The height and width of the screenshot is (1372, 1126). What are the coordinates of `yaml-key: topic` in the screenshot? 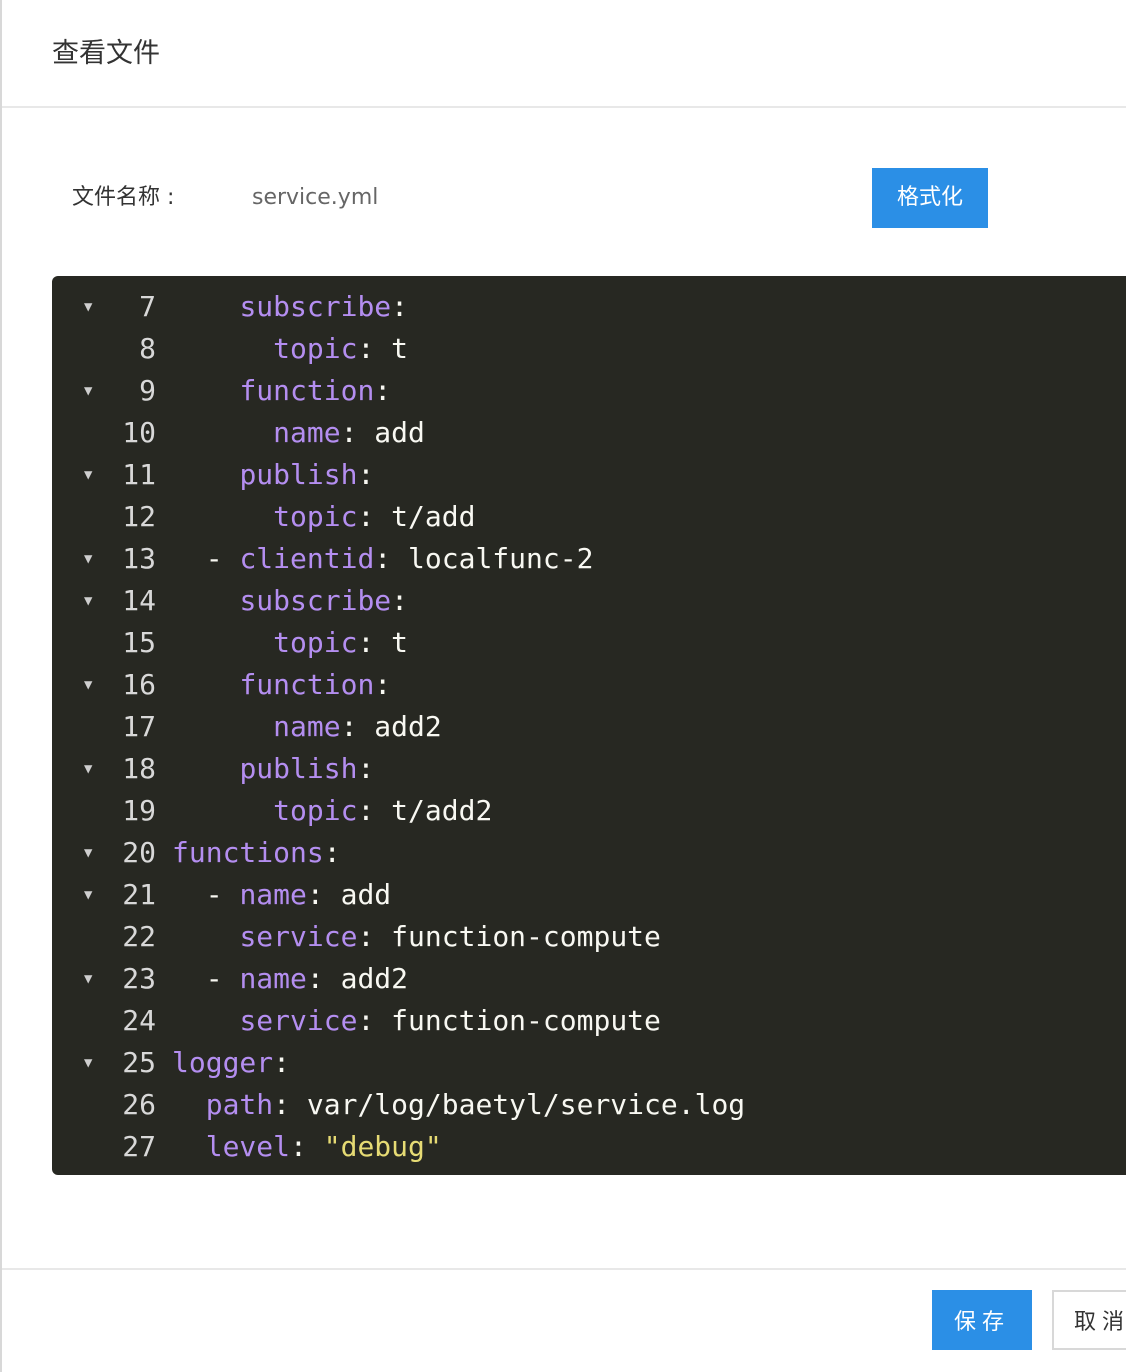 It's located at (315, 642).